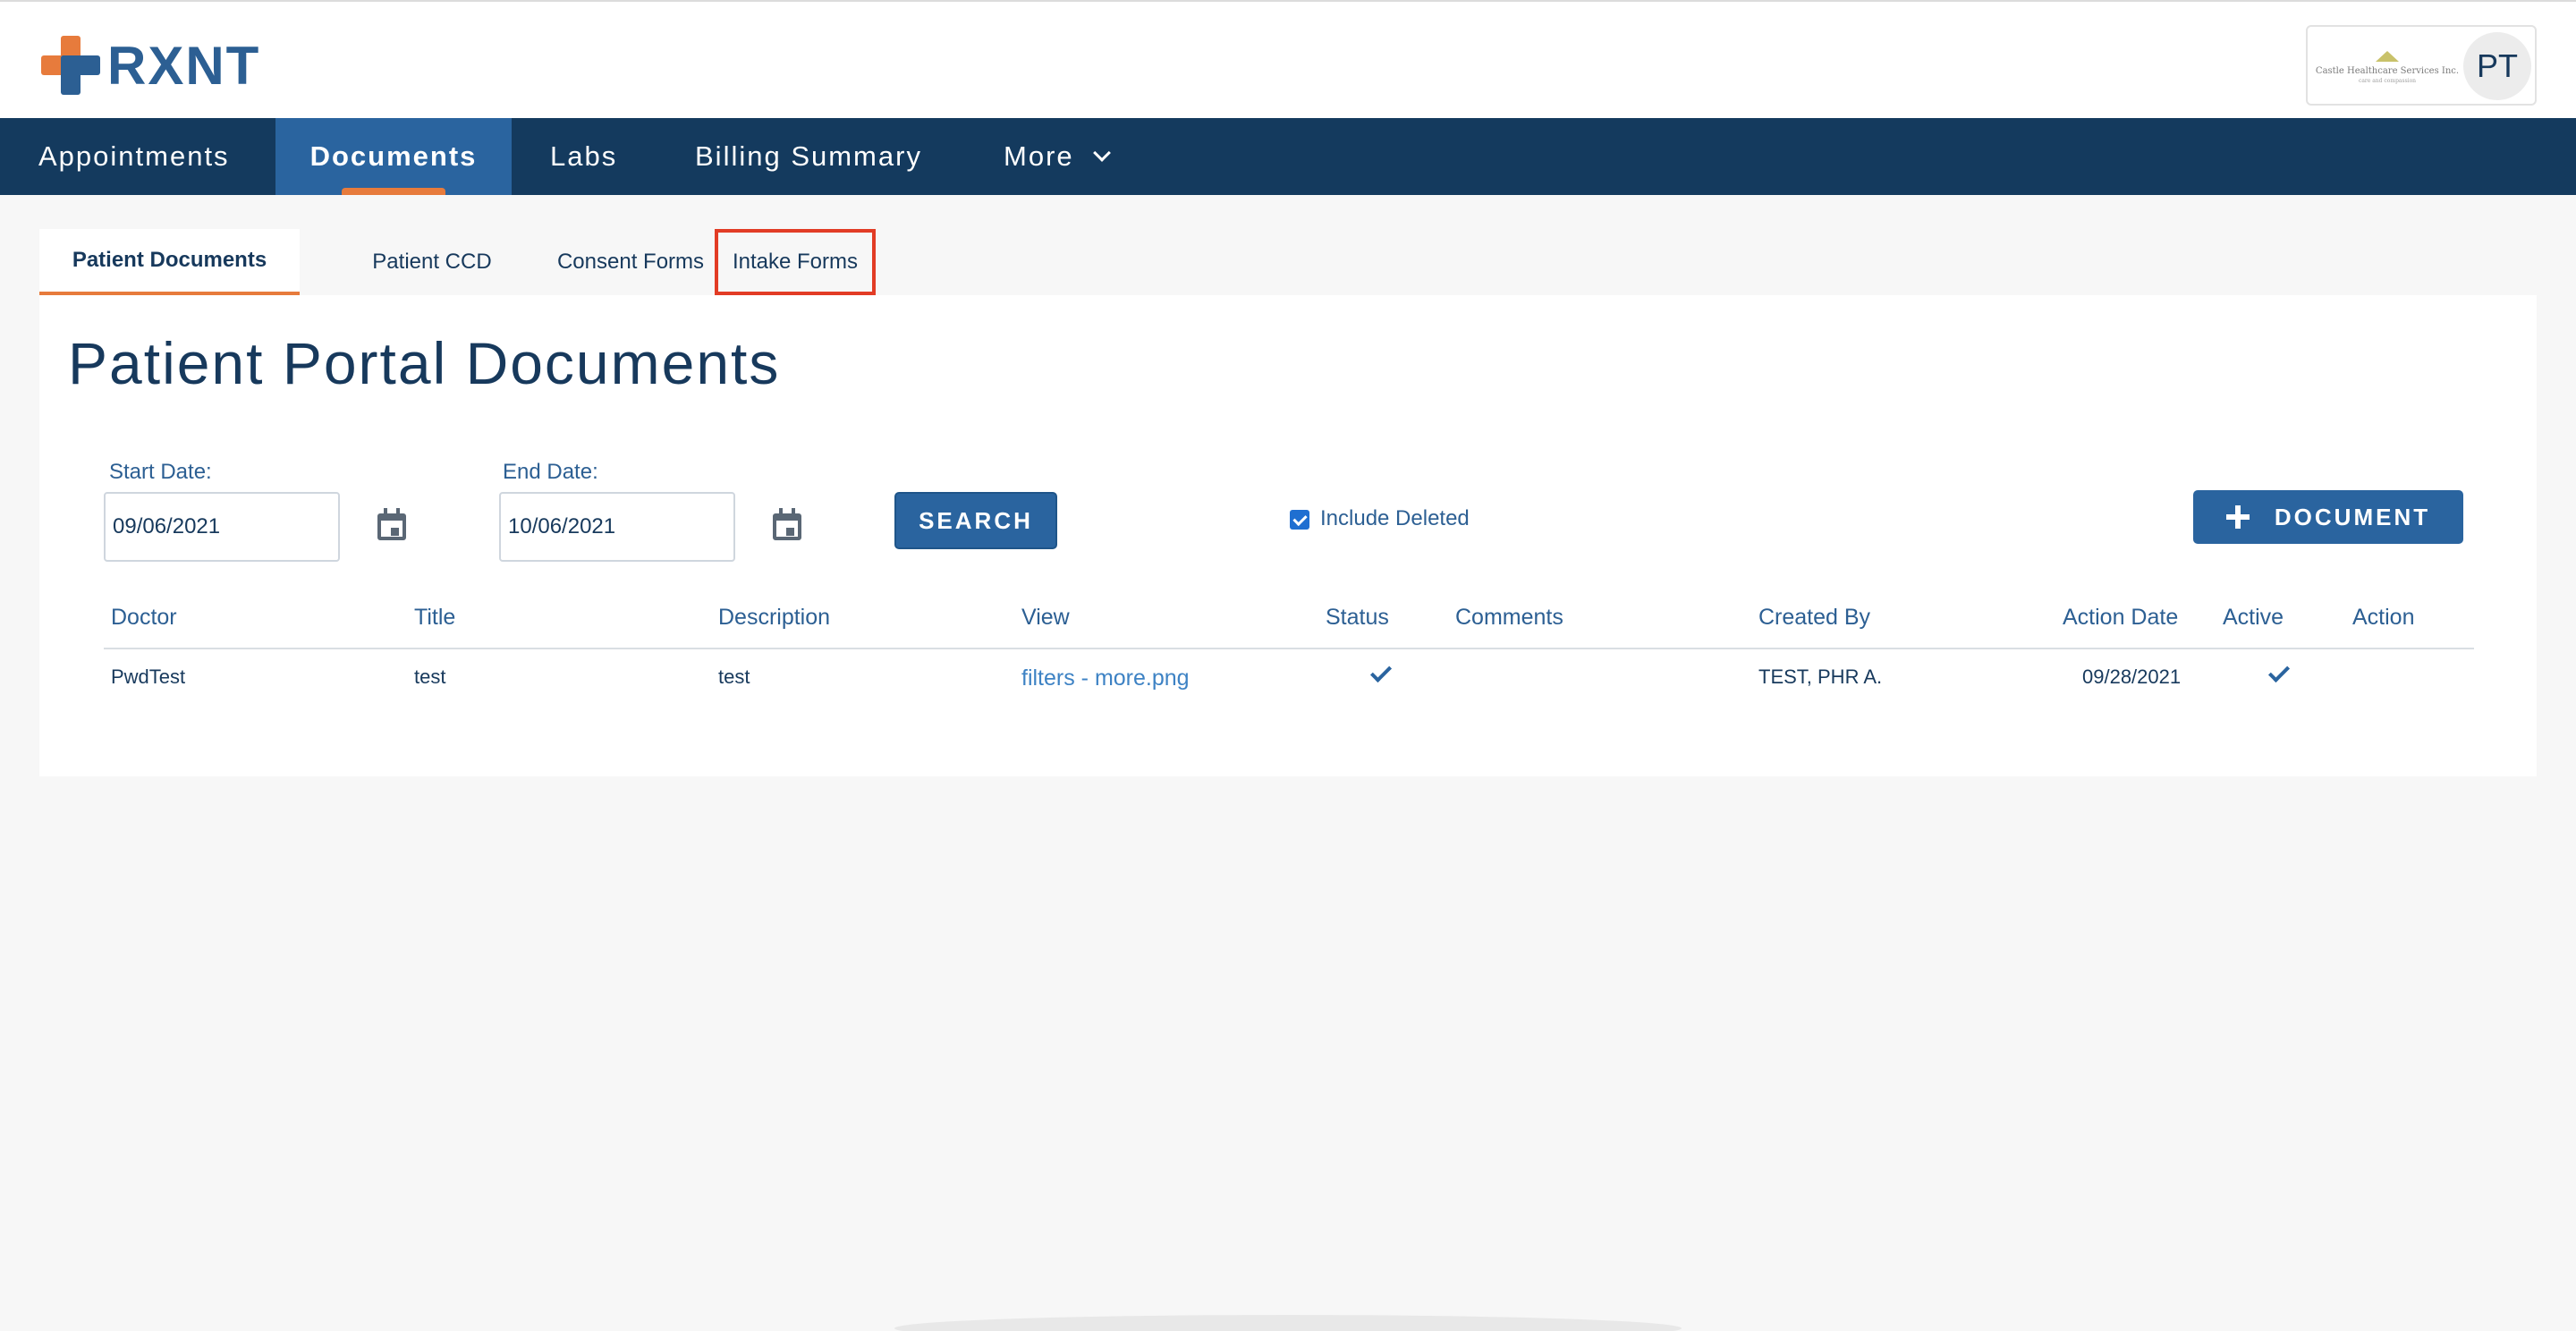 This screenshot has height=1331, width=2576. What do you see at coordinates (2253, 618) in the screenshot?
I see `column-header-active: Active` at bounding box center [2253, 618].